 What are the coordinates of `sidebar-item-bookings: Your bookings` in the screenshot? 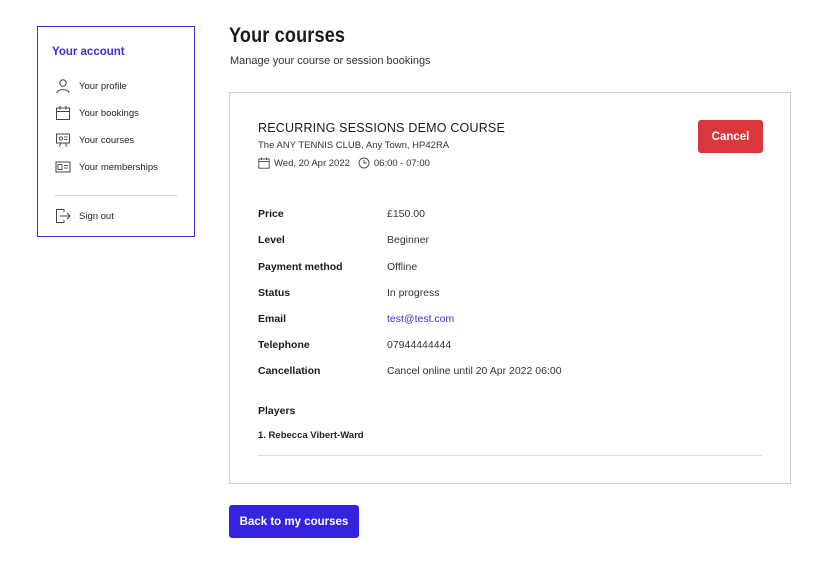 It's located at (97, 113).